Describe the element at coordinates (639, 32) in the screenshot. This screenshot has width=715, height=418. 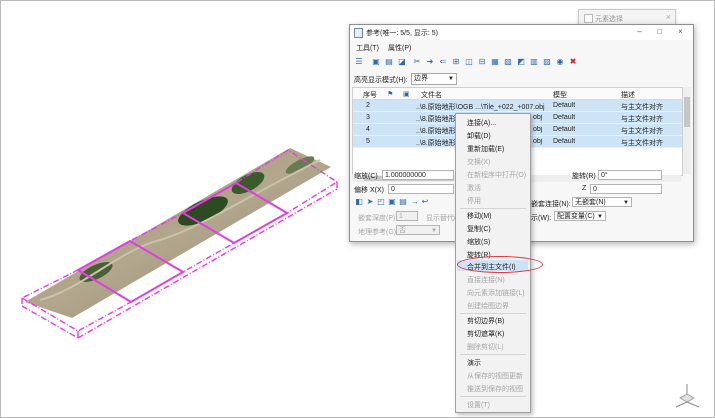
I see `minimize-icon: –` at that location.